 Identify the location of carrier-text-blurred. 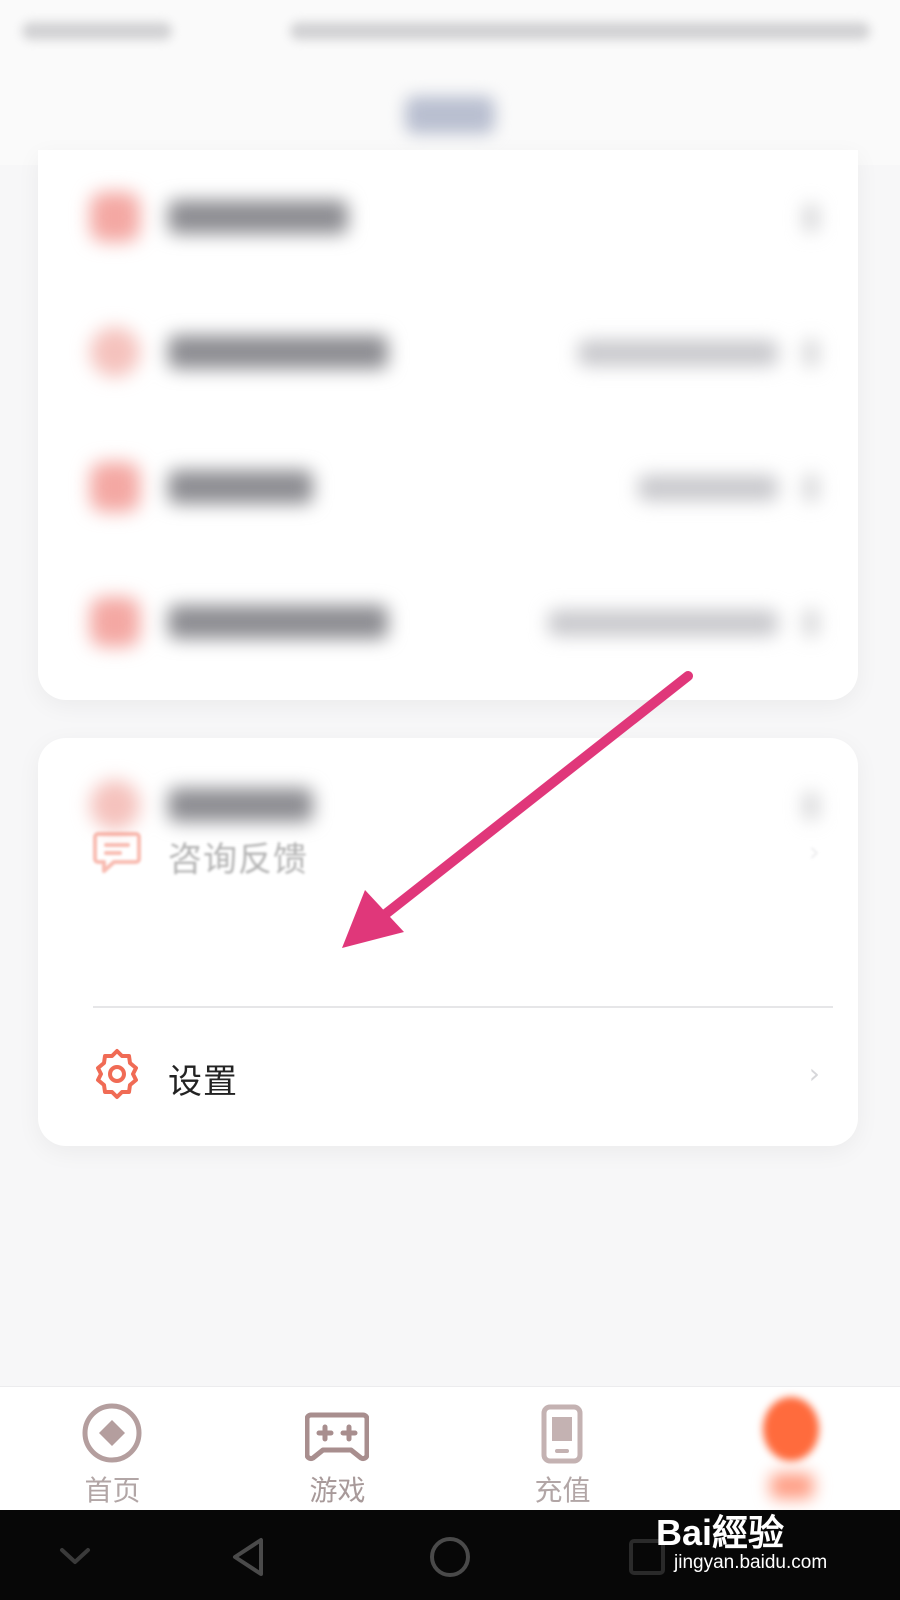
(97, 31).